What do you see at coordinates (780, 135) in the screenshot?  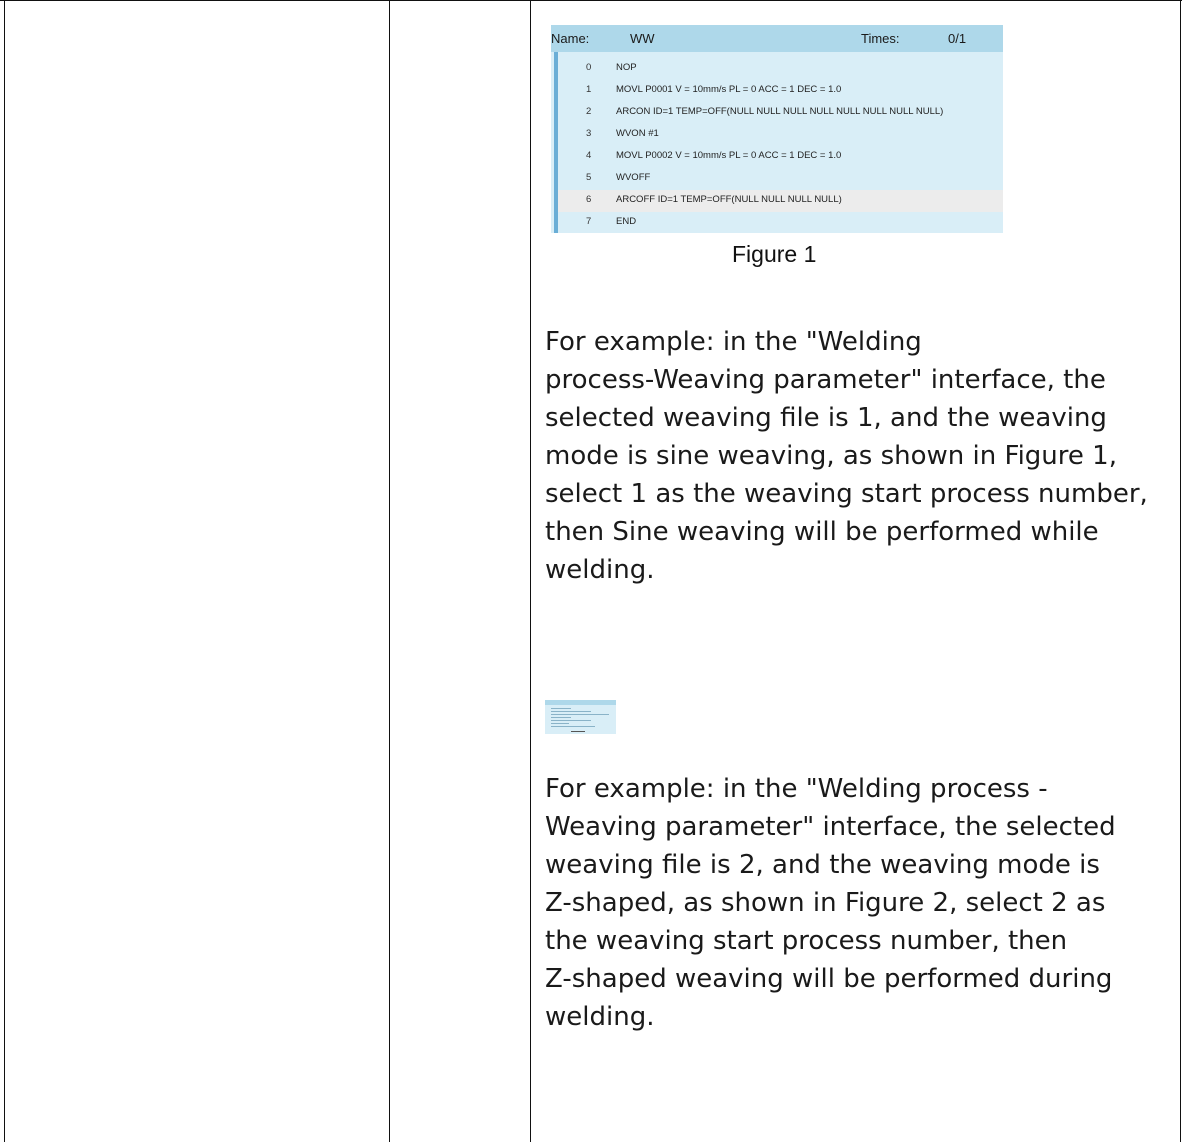 I see `listing-row: 3 WVON #1` at bounding box center [780, 135].